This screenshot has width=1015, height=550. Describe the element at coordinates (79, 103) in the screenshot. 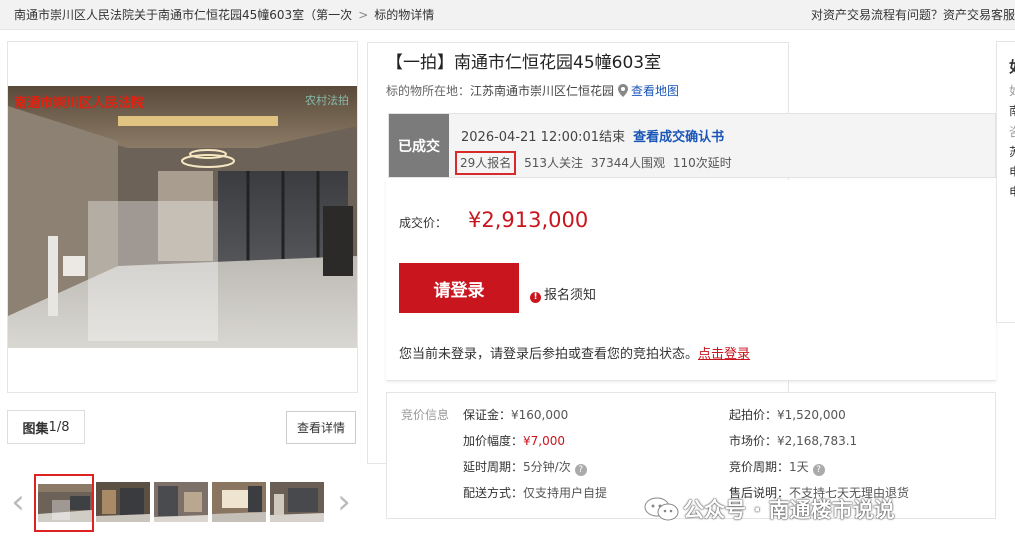

I see `photo-watermark-court: 南通市崇川区人民法院` at that location.